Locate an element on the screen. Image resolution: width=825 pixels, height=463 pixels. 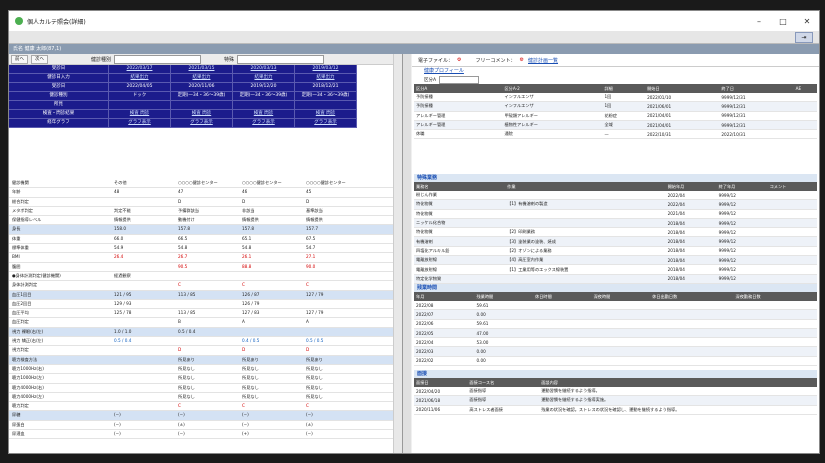
column-header: 面談内容 is located at coordinates (678, 382).